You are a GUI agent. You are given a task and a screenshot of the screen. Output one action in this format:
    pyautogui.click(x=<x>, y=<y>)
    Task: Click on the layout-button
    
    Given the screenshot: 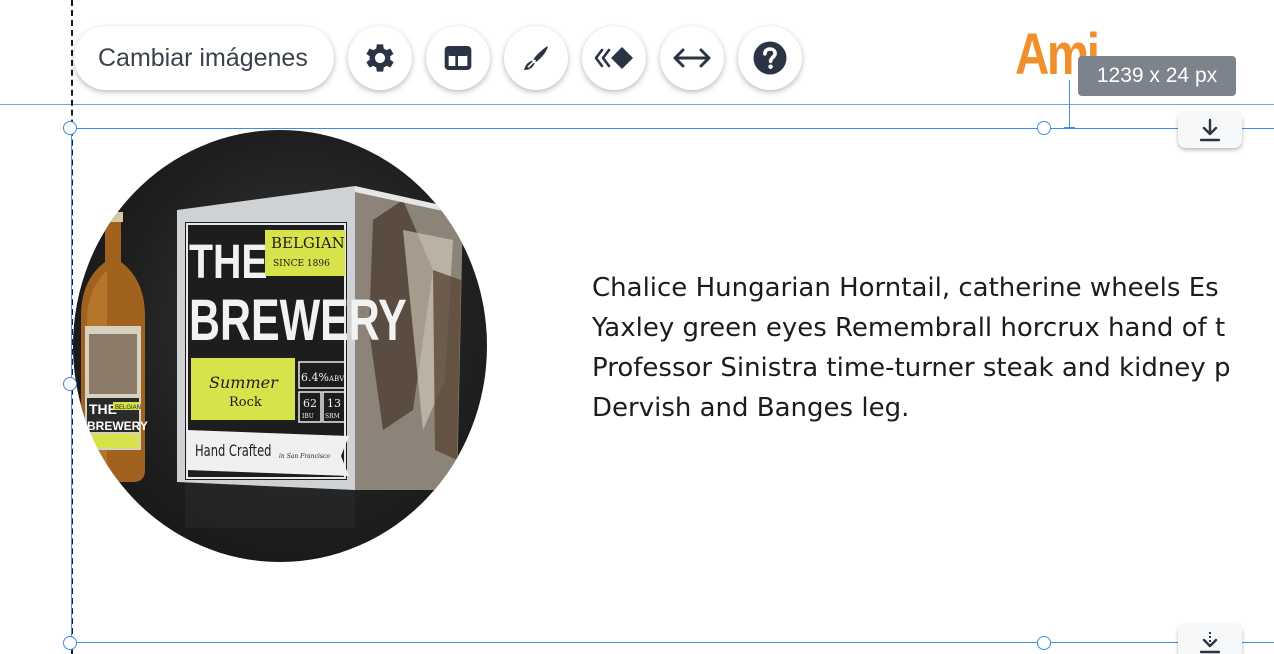 What is the action you would take?
    pyautogui.click(x=457, y=58)
    